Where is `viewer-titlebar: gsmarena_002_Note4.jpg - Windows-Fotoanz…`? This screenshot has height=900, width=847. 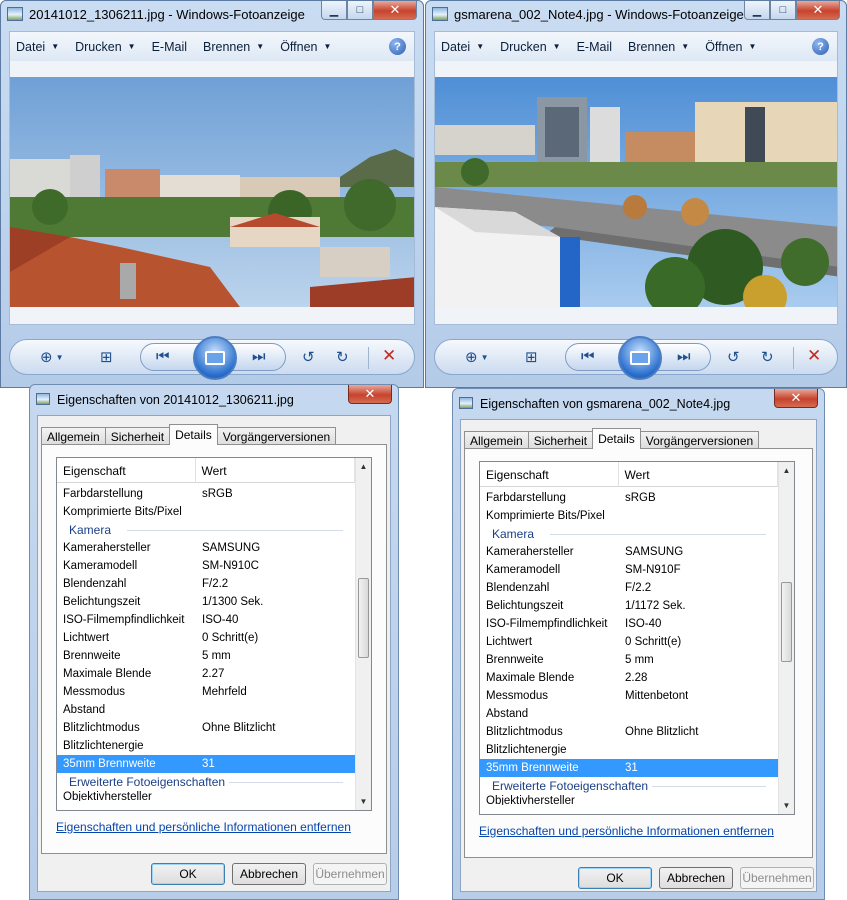 viewer-titlebar: gsmarena_002_Note4.jpg - Windows-Fotoanz… is located at coordinates (636, 15).